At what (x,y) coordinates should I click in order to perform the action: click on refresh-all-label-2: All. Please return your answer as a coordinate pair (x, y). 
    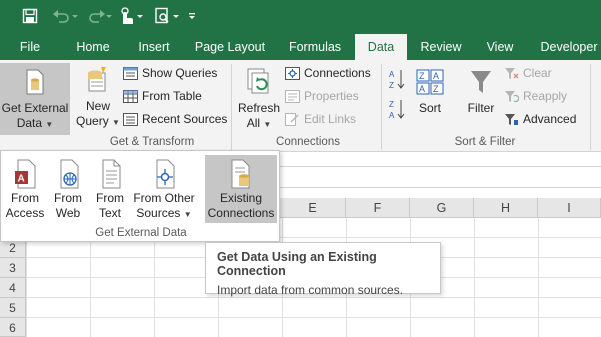
    Looking at the image, I should click on (253, 123).